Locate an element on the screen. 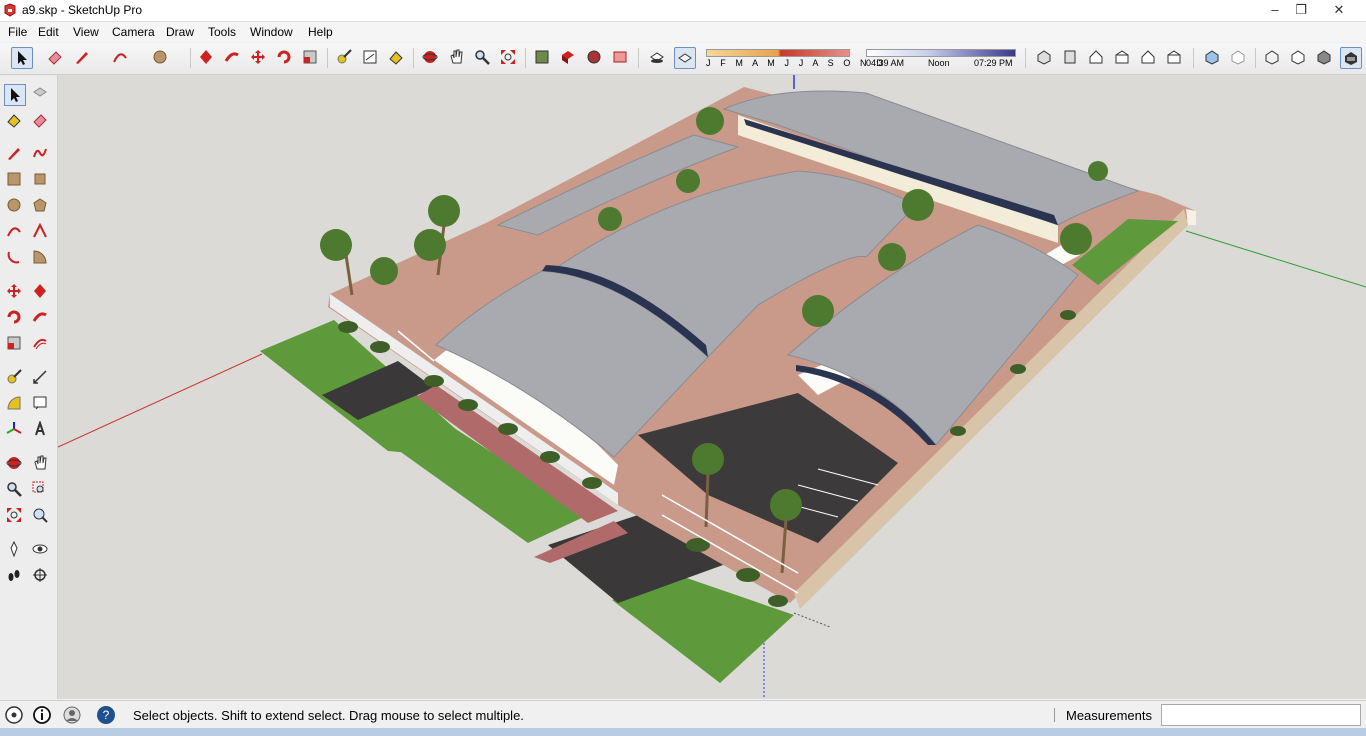 This screenshot has height=736, width=1366. paint-icon is located at coordinates (396, 58).